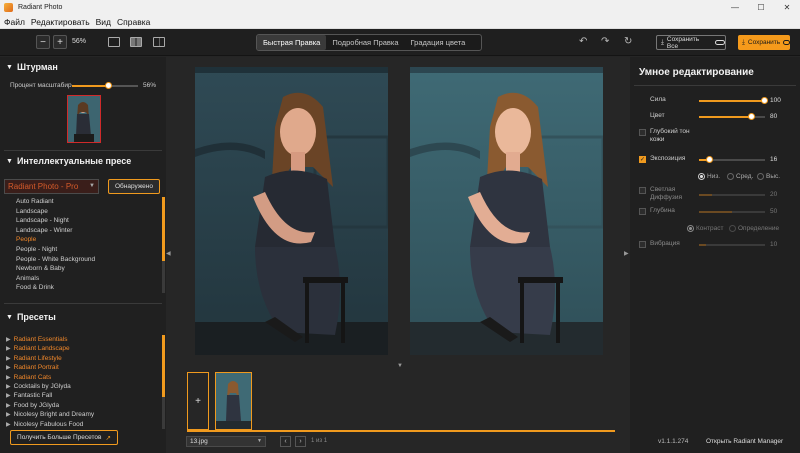  Describe the element at coordinates (81, 405) in the screenshot. I see `list-item: ▶ Food by JGlyda` at that location.